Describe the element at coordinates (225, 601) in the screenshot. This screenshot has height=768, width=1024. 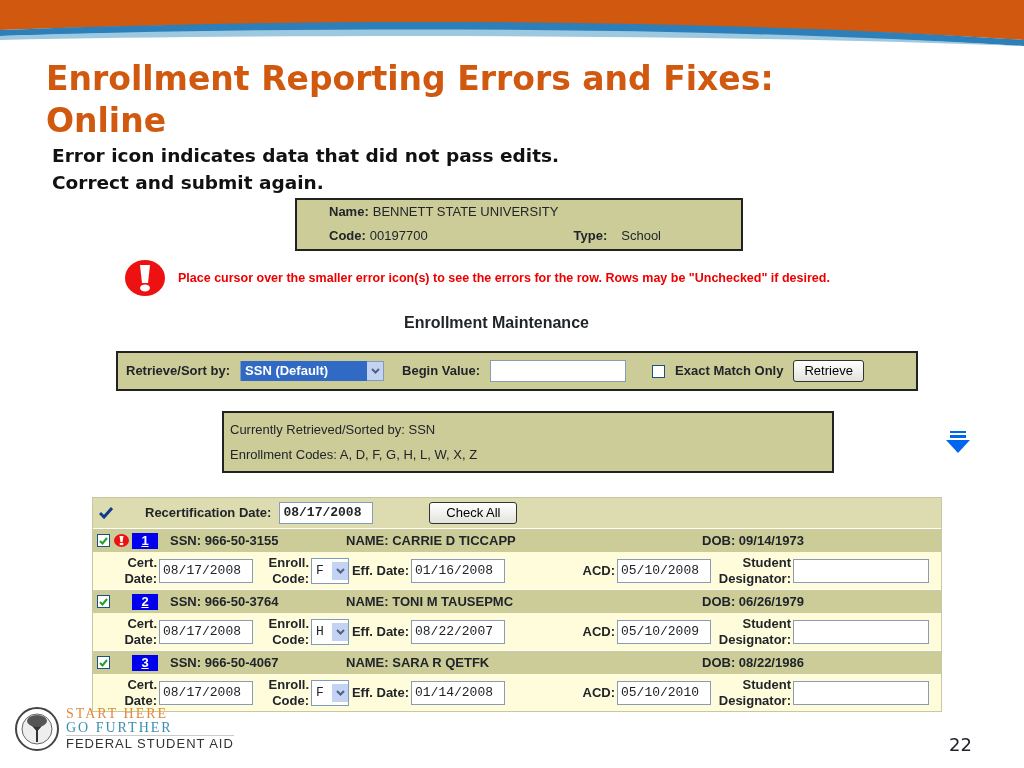
I see `ssn-text: SSN: 966-50-3764` at that location.